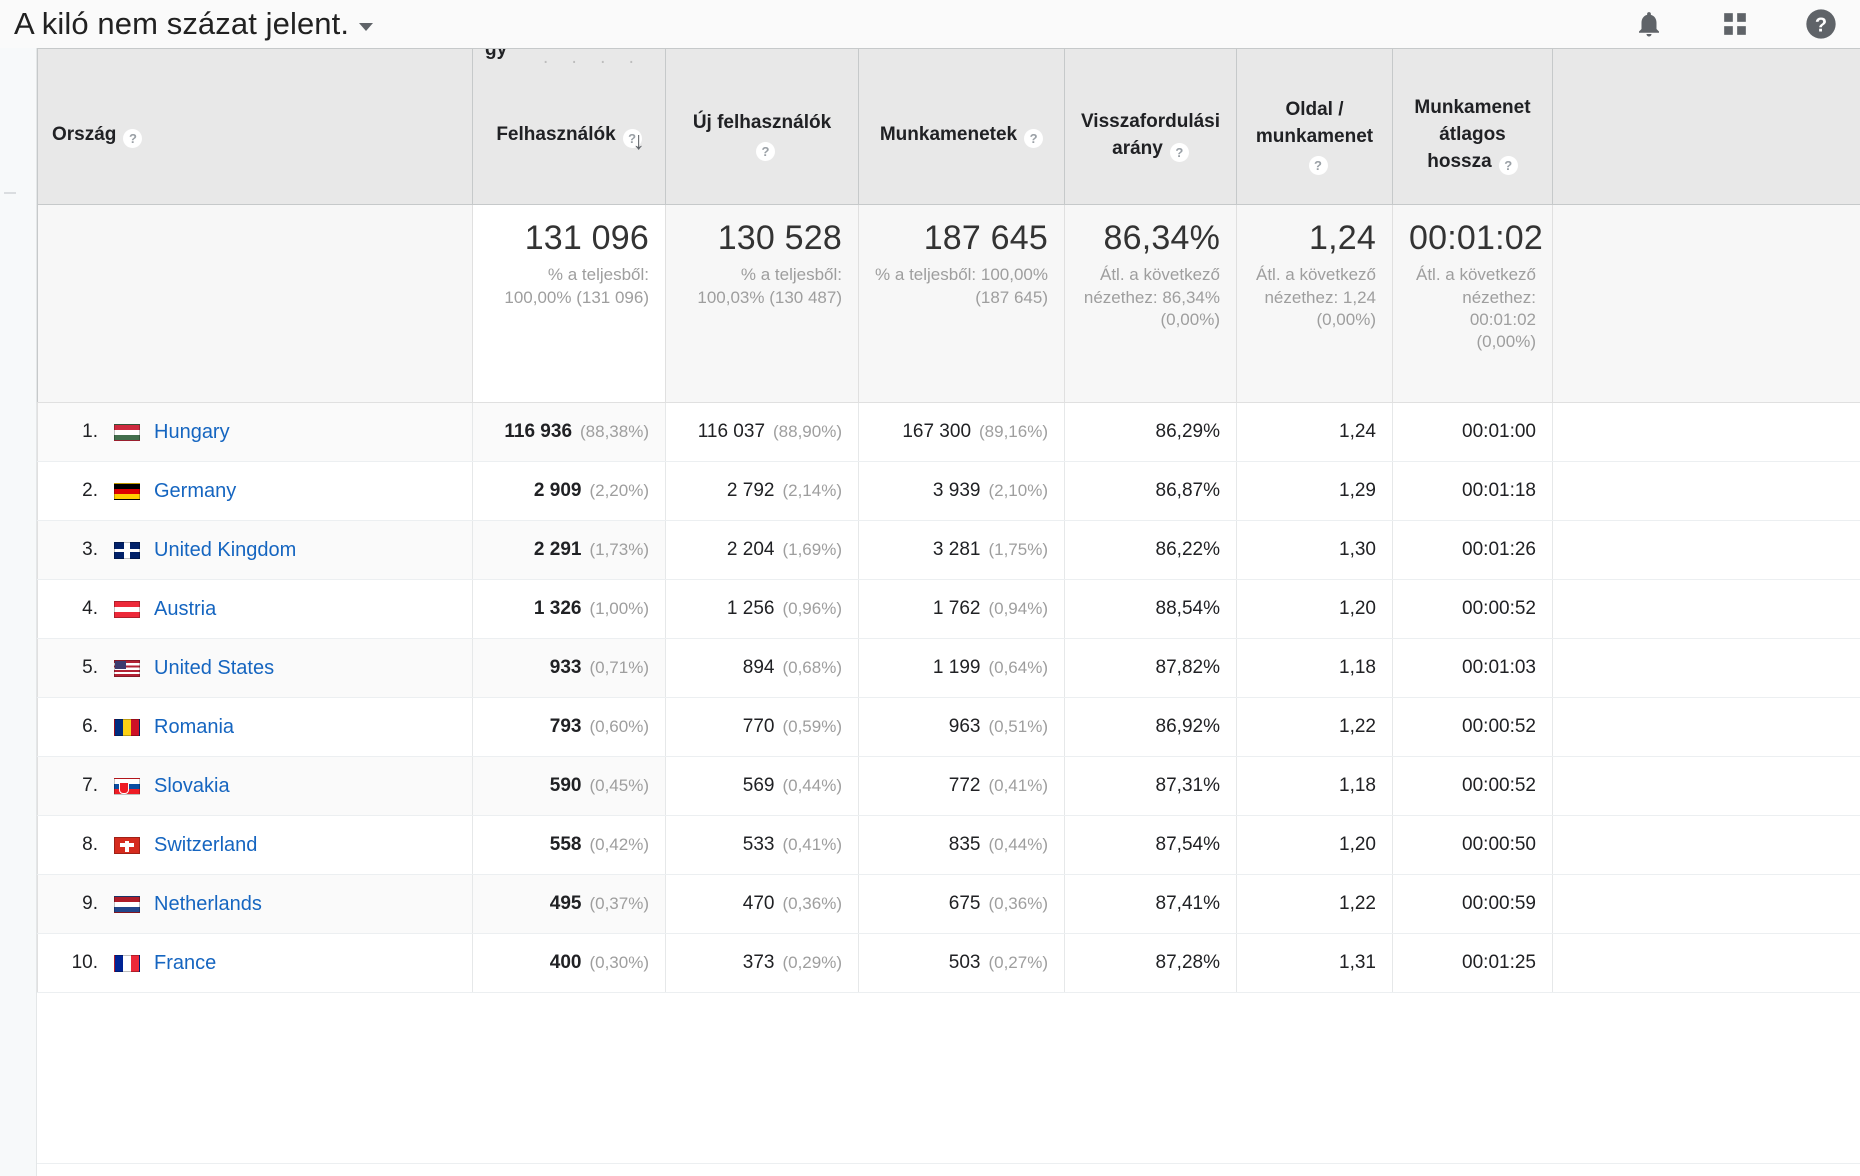 Image resolution: width=1860 pixels, height=1176 pixels. I want to click on row-new-users-percent: (0,41%), so click(812, 844).